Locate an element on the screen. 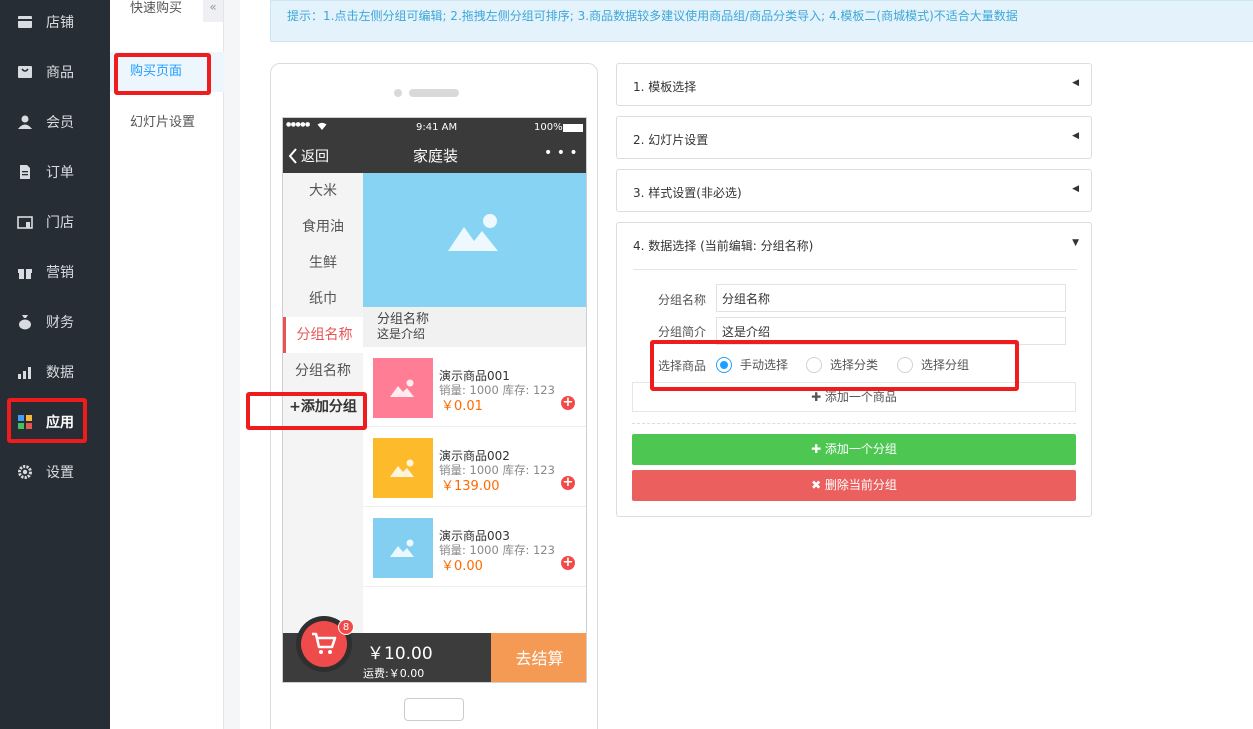  radio-circle-checked is located at coordinates (724, 364).